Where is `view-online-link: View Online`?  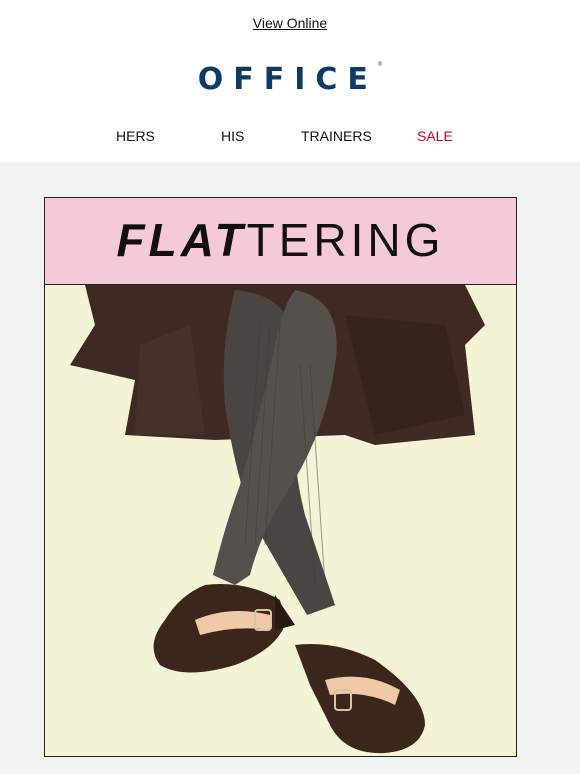 view-online-link: View Online is located at coordinates (290, 23).